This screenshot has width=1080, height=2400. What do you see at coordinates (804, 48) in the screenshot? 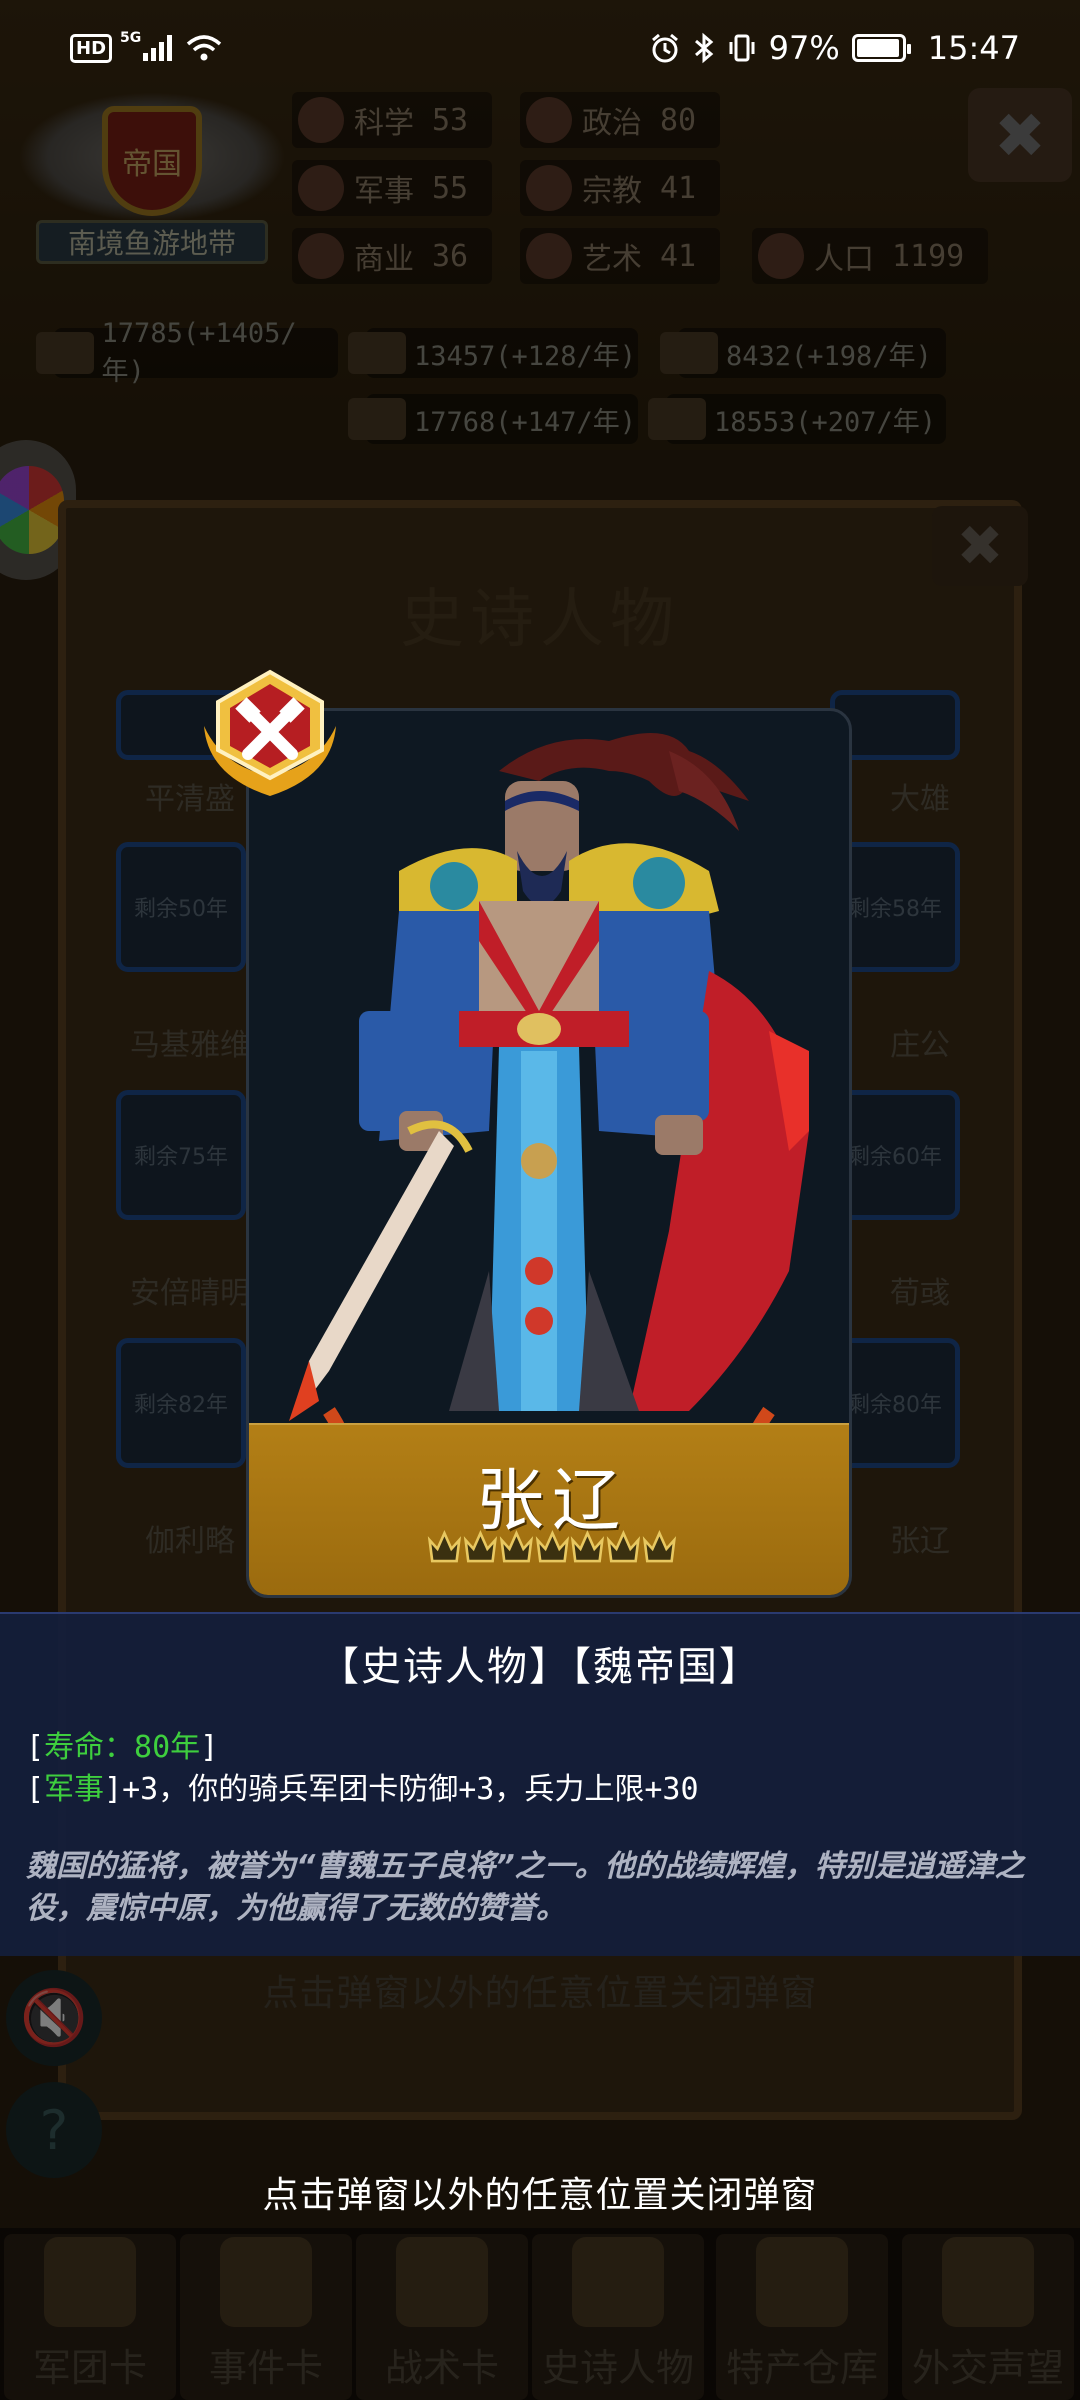
I see `battery-percent: 97%` at bounding box center [804, 48].